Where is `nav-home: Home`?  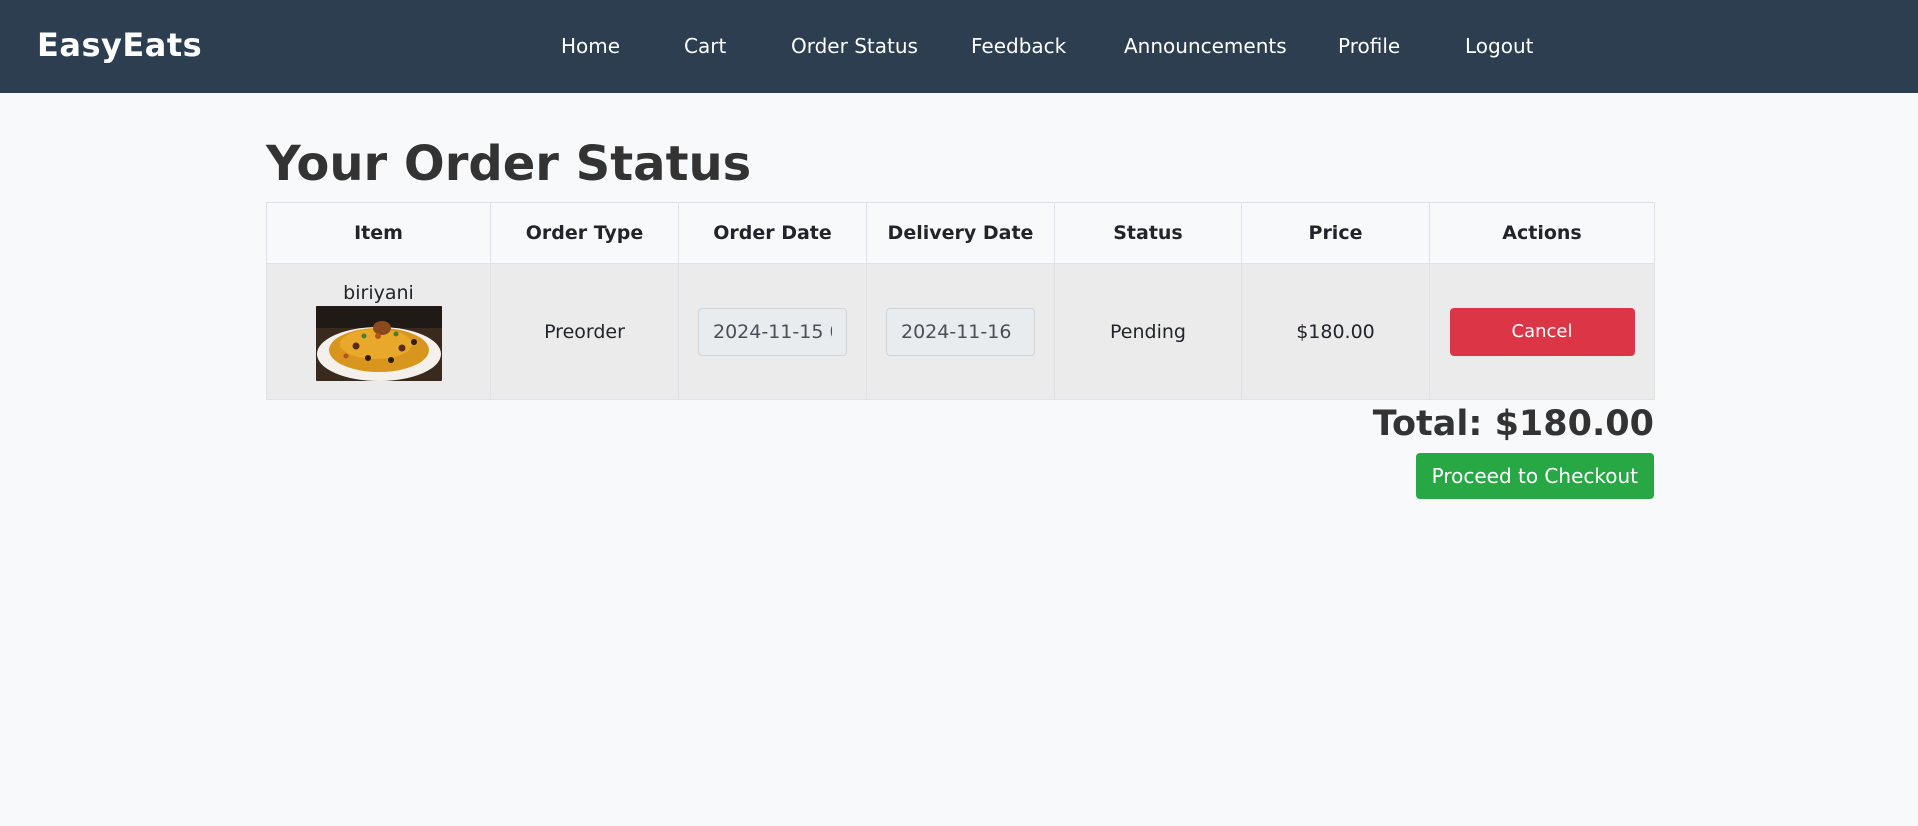 nav-home: Home is located at coordinates (590, 46).